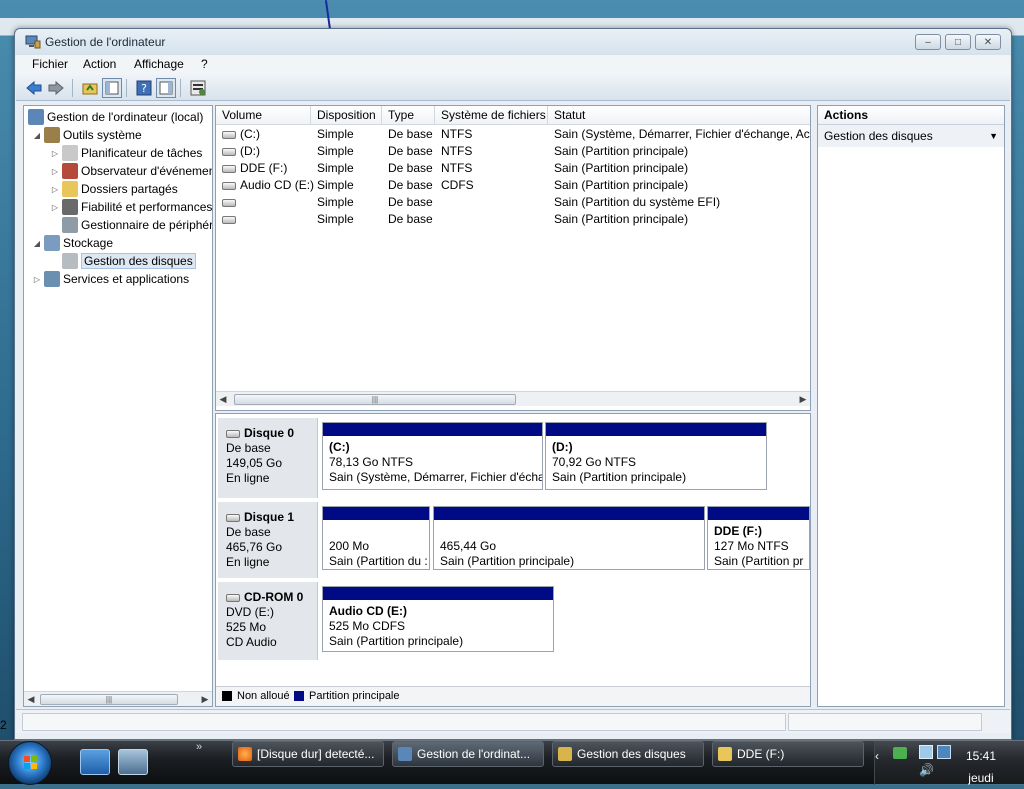  I want to click on dropdown-arrow-icon: ▼, so click(993, 136).